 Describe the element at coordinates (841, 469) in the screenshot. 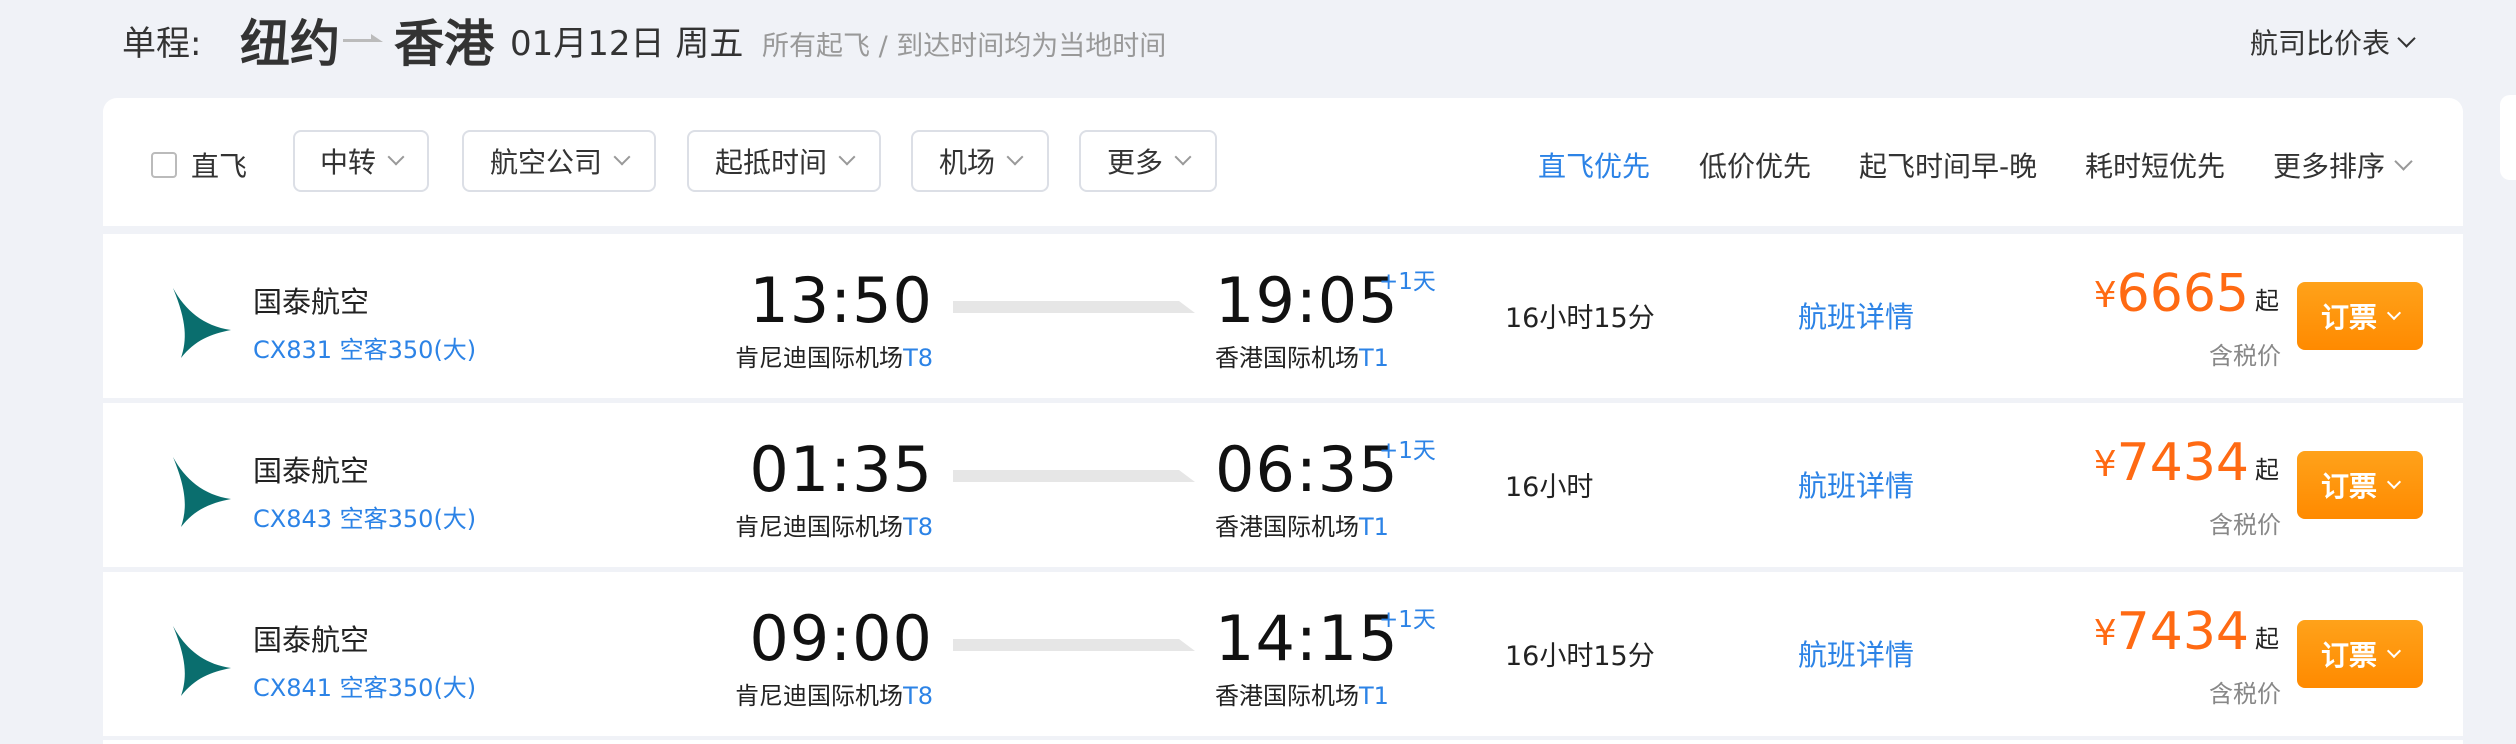

I see `departure-time: 01:35` at that location.